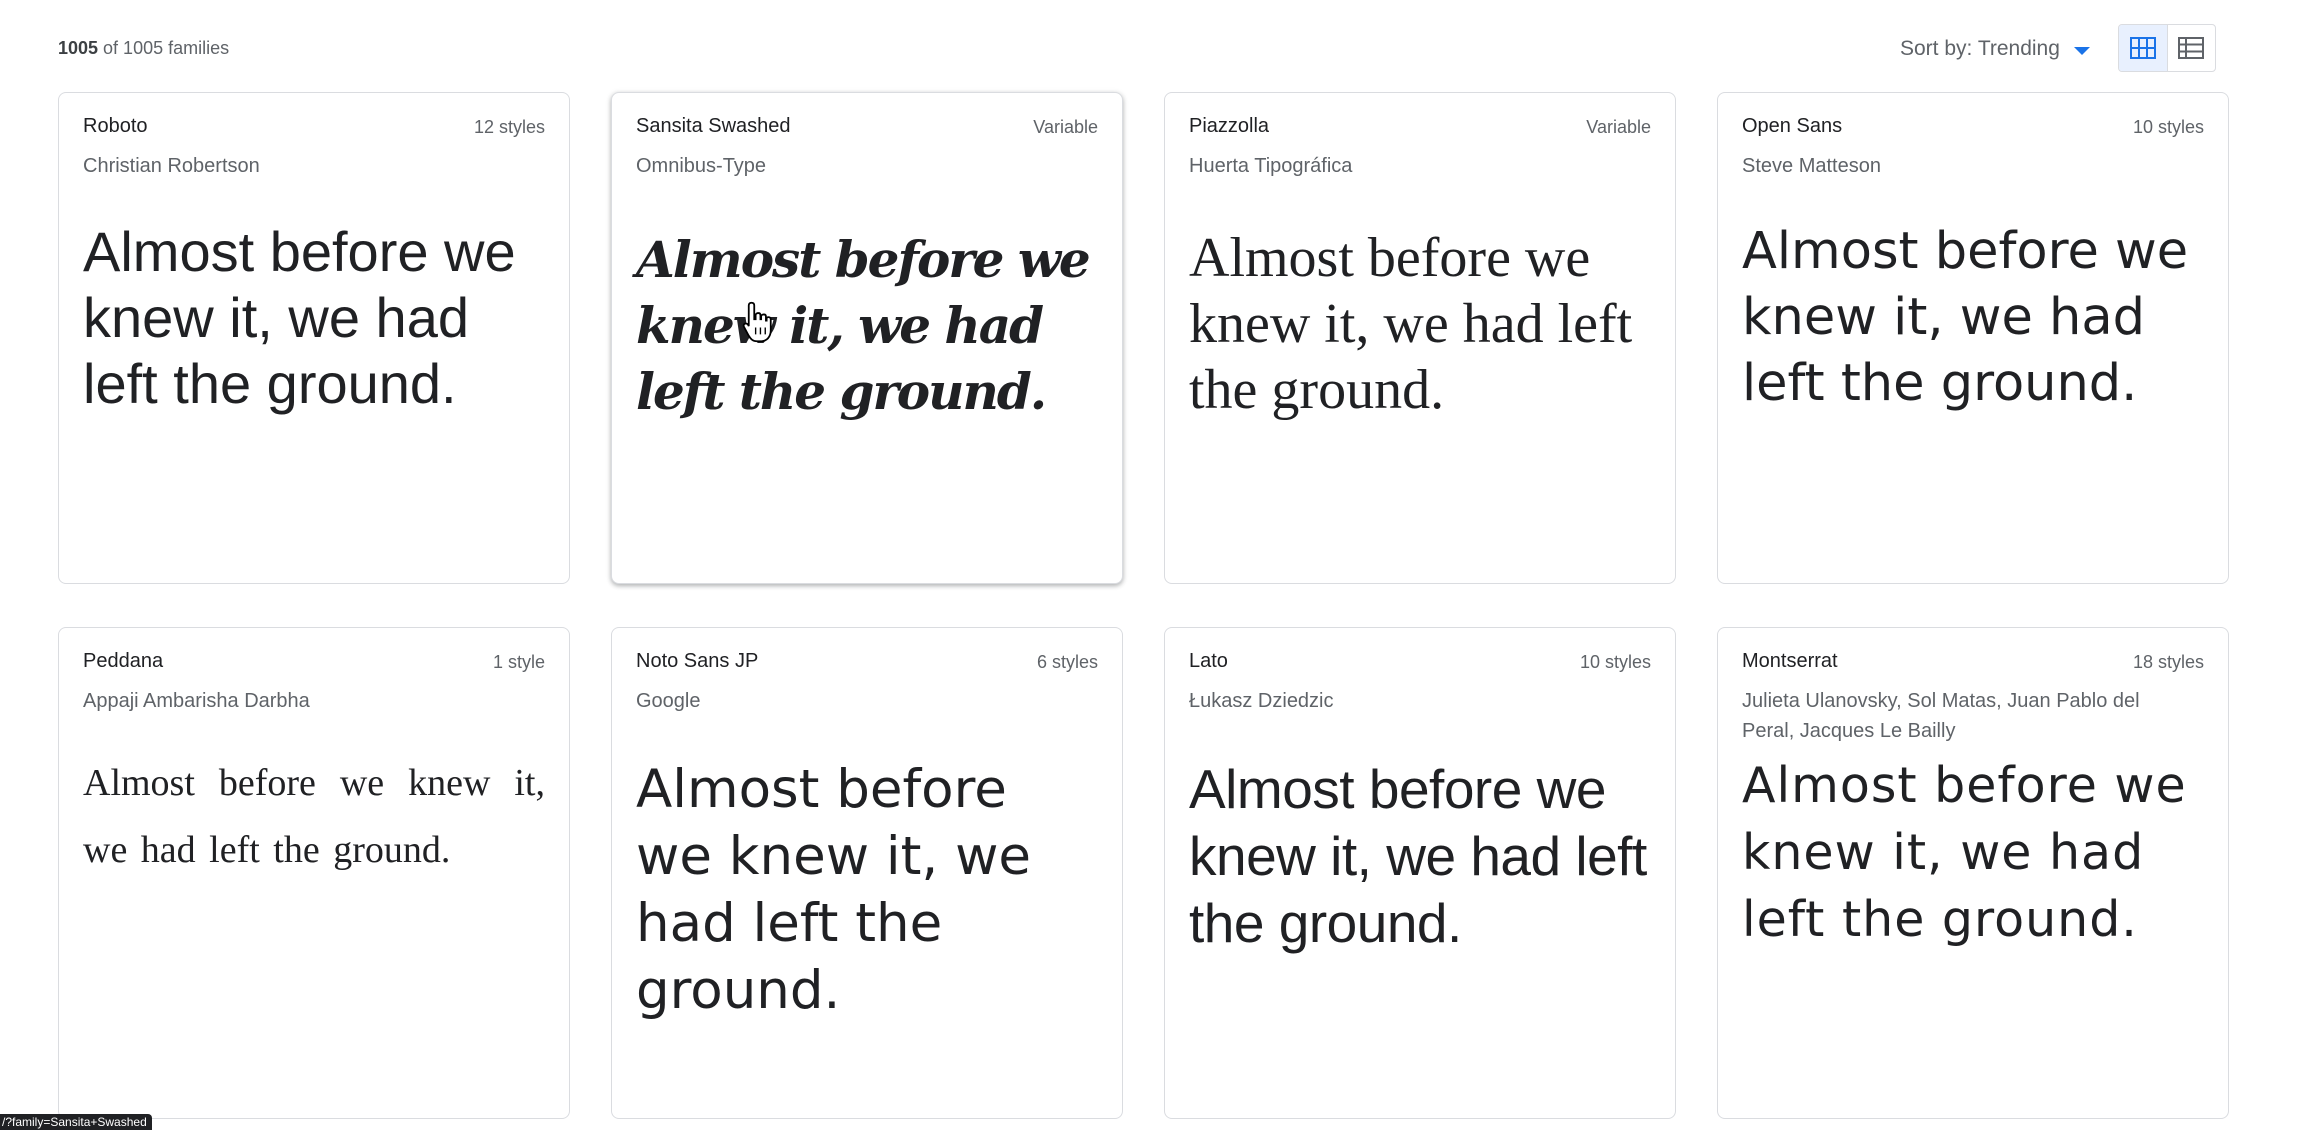 The width and height of the screenshot is (2306, 1130). I want to click on results-count: 1005 of 1005 families, so click(143, 48).